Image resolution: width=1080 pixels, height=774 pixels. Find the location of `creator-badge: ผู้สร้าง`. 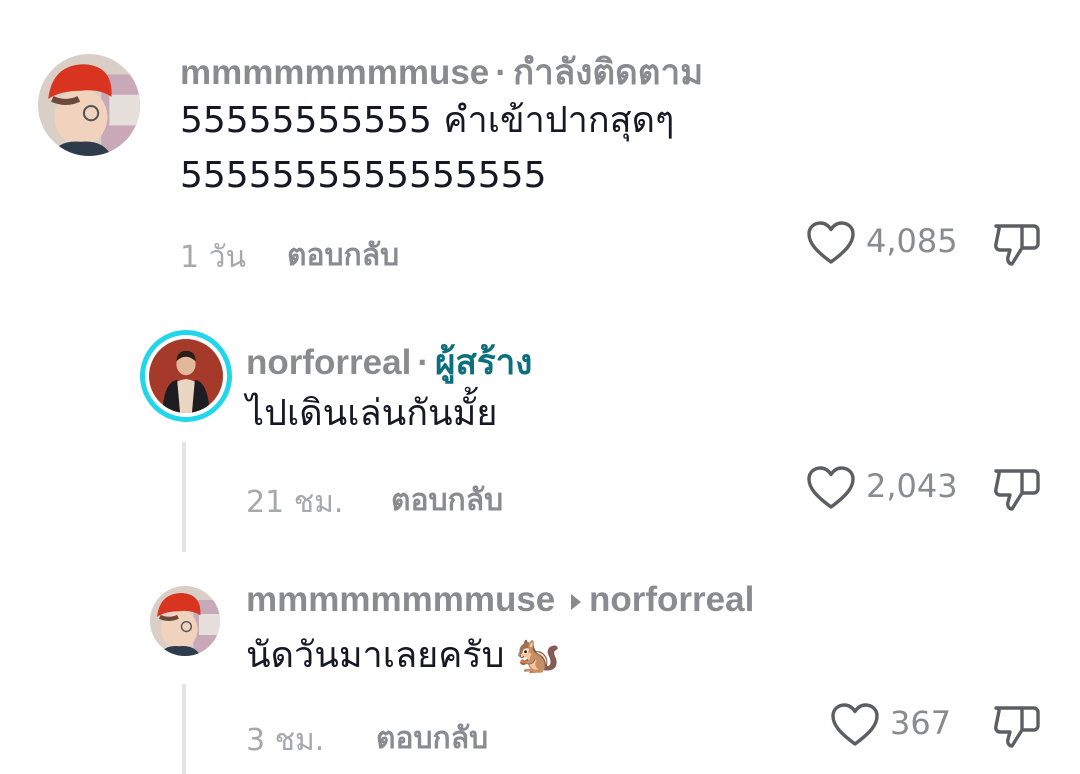

creator-badge: ผู้สร้าง is located at coordinates (483, 362).